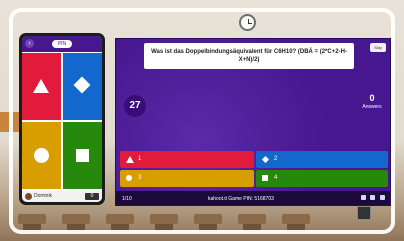  Describe the element at coordinates (135, 106) in the screenshot. I see `countdown-timer: 27` at that location.